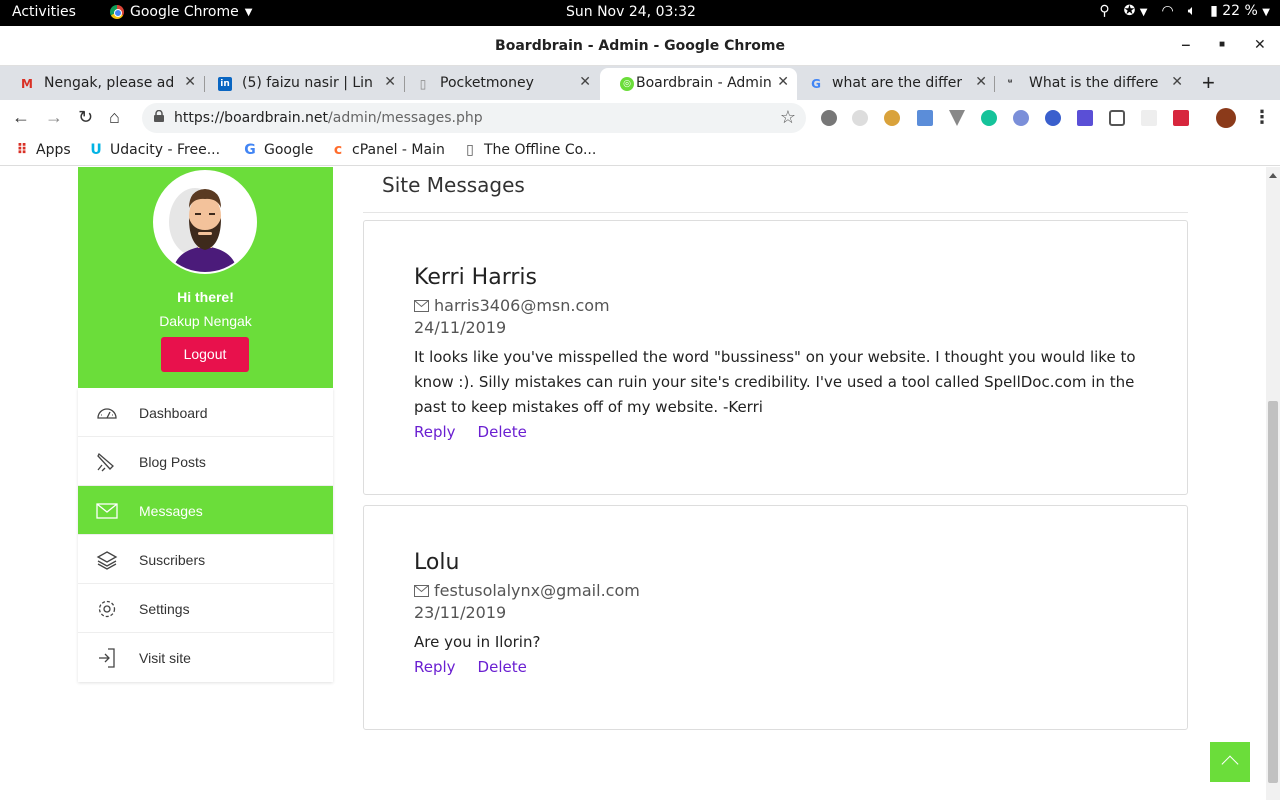  What do you see at coordinates (957, 118) in the screenshot?
I see `extension-vue-icon` at bounding box center [957, 118].